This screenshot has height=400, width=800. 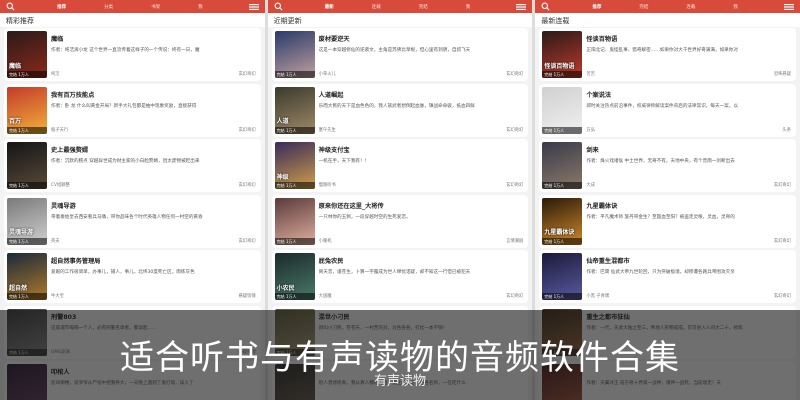 I want to click on book-card: 神级 完结 1万人 神级支付宝 一机在手，天下我有！！ 慢跑听书 玄幻奇幻, so click(x=400, y=165).